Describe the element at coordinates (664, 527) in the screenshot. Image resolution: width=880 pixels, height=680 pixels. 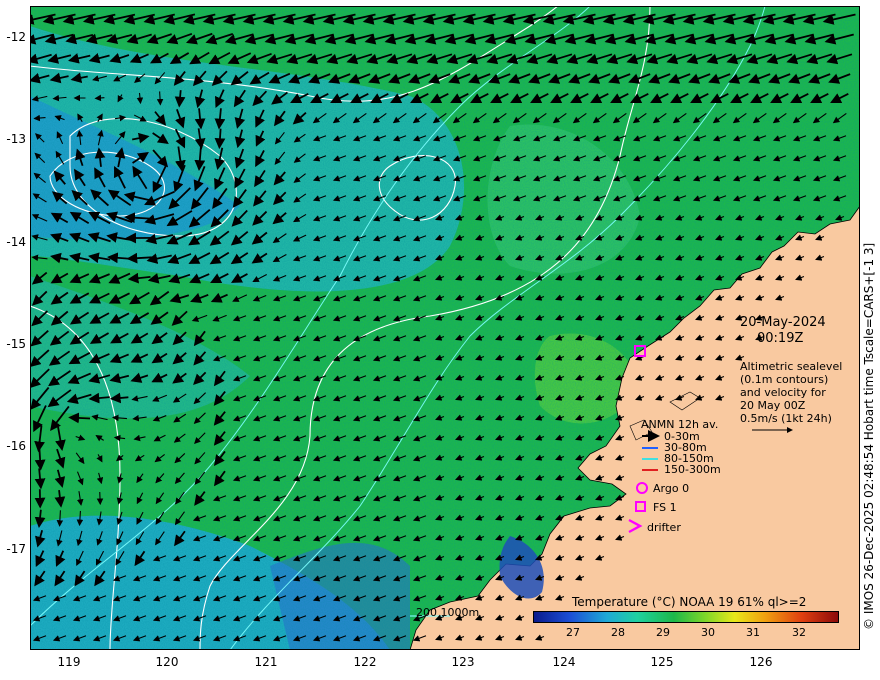
I see `drifter-label: drifter` at that location.